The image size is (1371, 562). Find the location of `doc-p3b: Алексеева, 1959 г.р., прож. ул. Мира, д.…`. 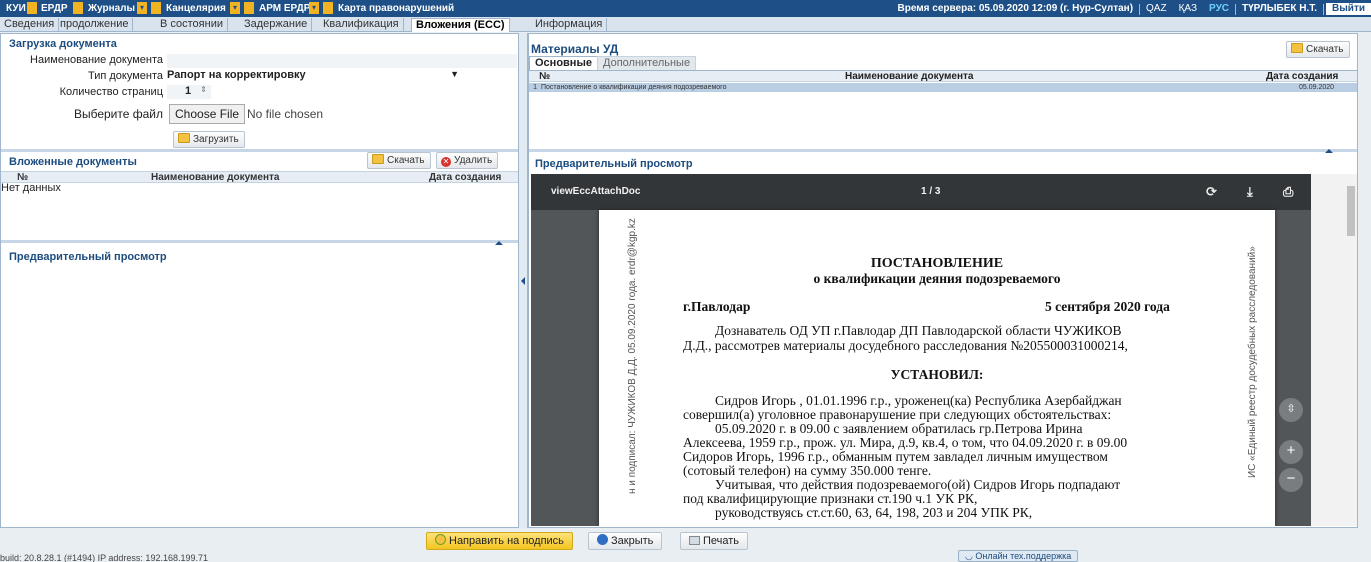

doc-p3b: Алексеева, 1959 г.р., прож. ул. Мира, д.… is located at coordinates (905, 442).